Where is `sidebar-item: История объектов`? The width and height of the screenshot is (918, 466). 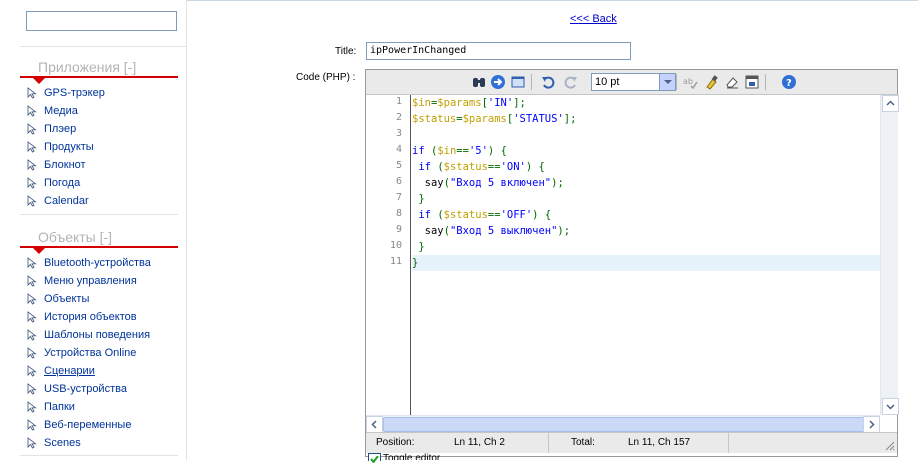
sidebar-item: История объектов is located at coordinates (99, 317).